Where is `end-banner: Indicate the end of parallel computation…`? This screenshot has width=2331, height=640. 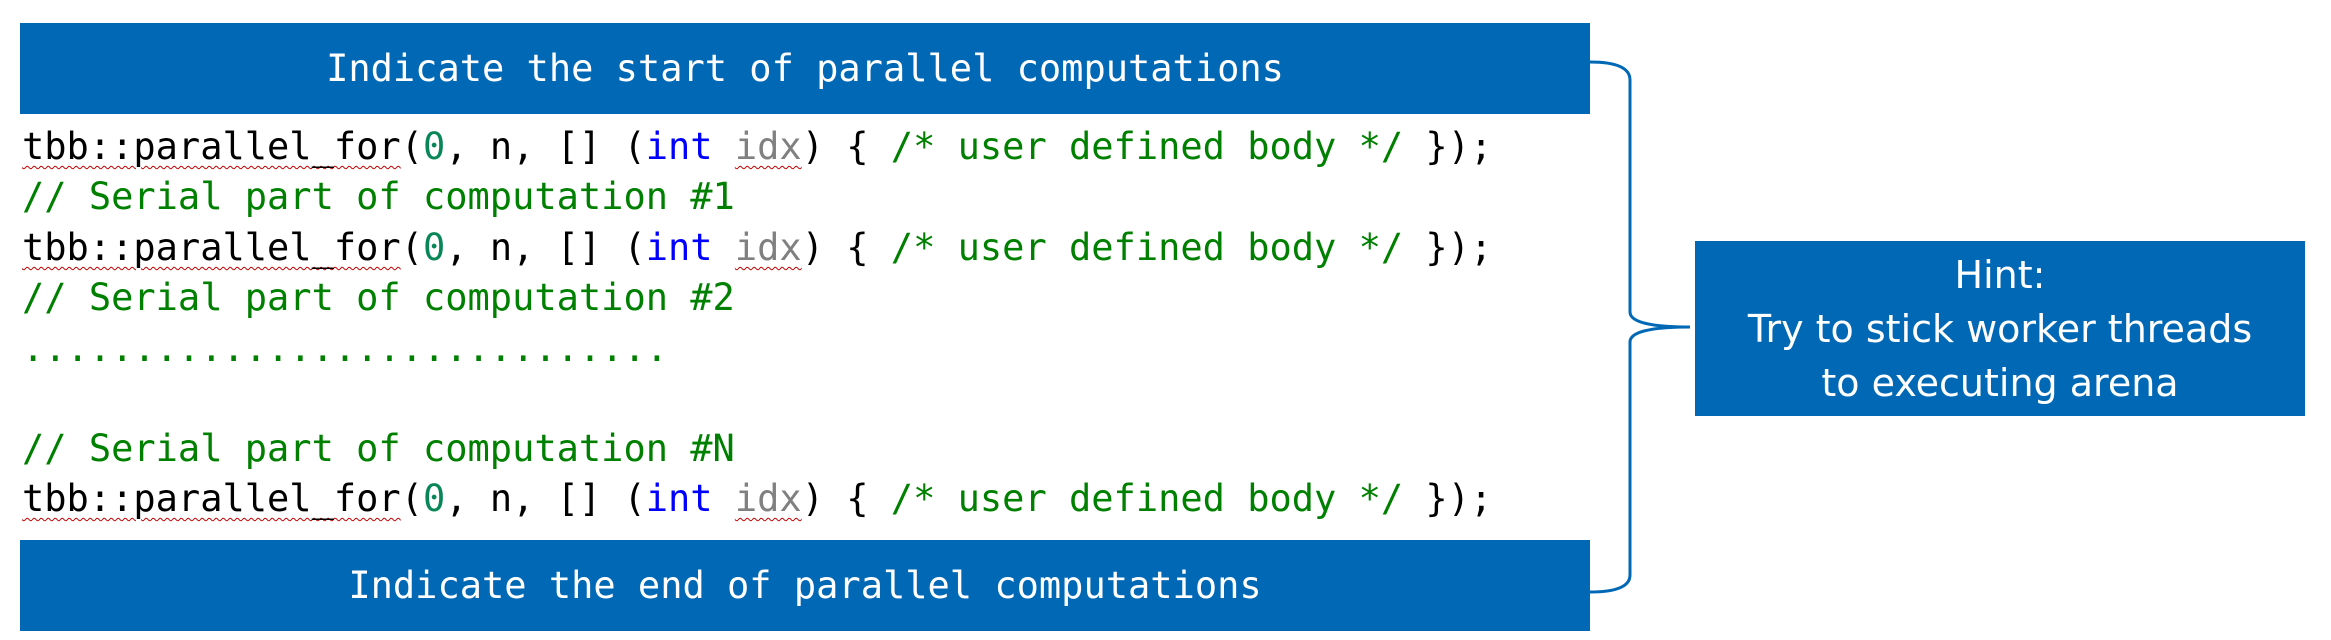
end-banner: Indicate the end of parallel computation… is located at coordinates (805, 585).